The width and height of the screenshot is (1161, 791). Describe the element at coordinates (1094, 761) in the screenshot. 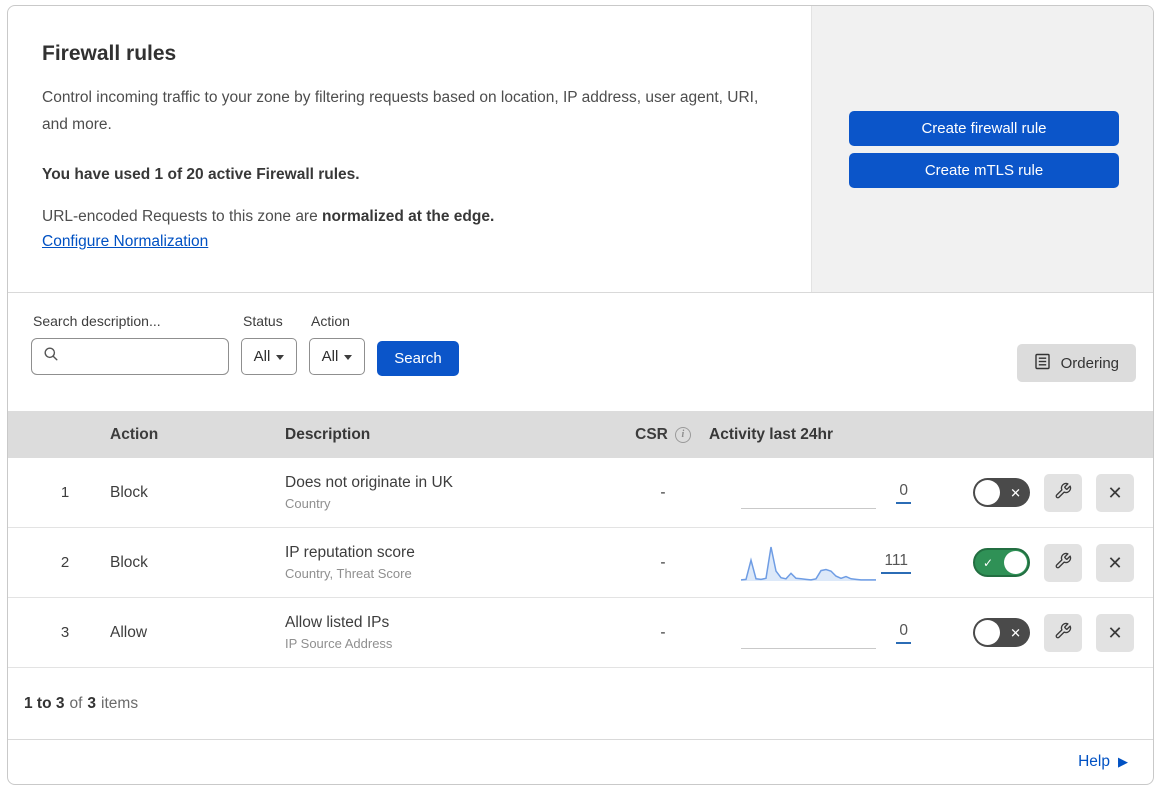

I see `help-link-label: Help` at that location.